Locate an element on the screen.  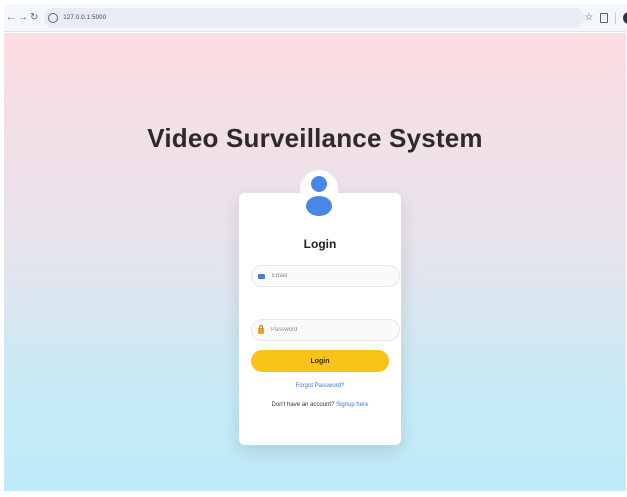
password-input is located at coordinates (331, 330).